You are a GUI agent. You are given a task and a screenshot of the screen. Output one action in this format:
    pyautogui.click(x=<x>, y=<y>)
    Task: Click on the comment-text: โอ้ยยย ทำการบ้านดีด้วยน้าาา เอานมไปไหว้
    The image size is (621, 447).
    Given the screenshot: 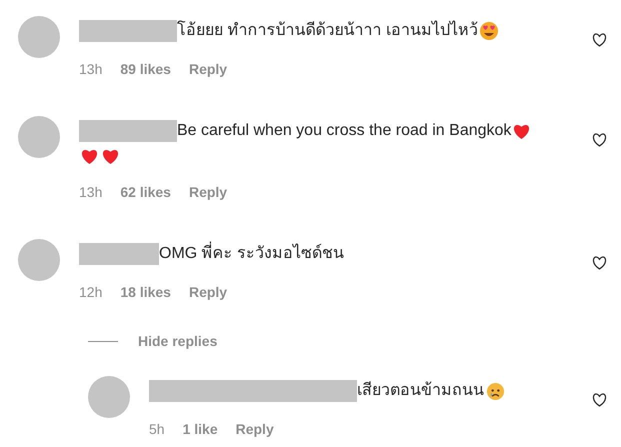 What is the action you would take?
    pyautogui.click(x=327, y=30)
    